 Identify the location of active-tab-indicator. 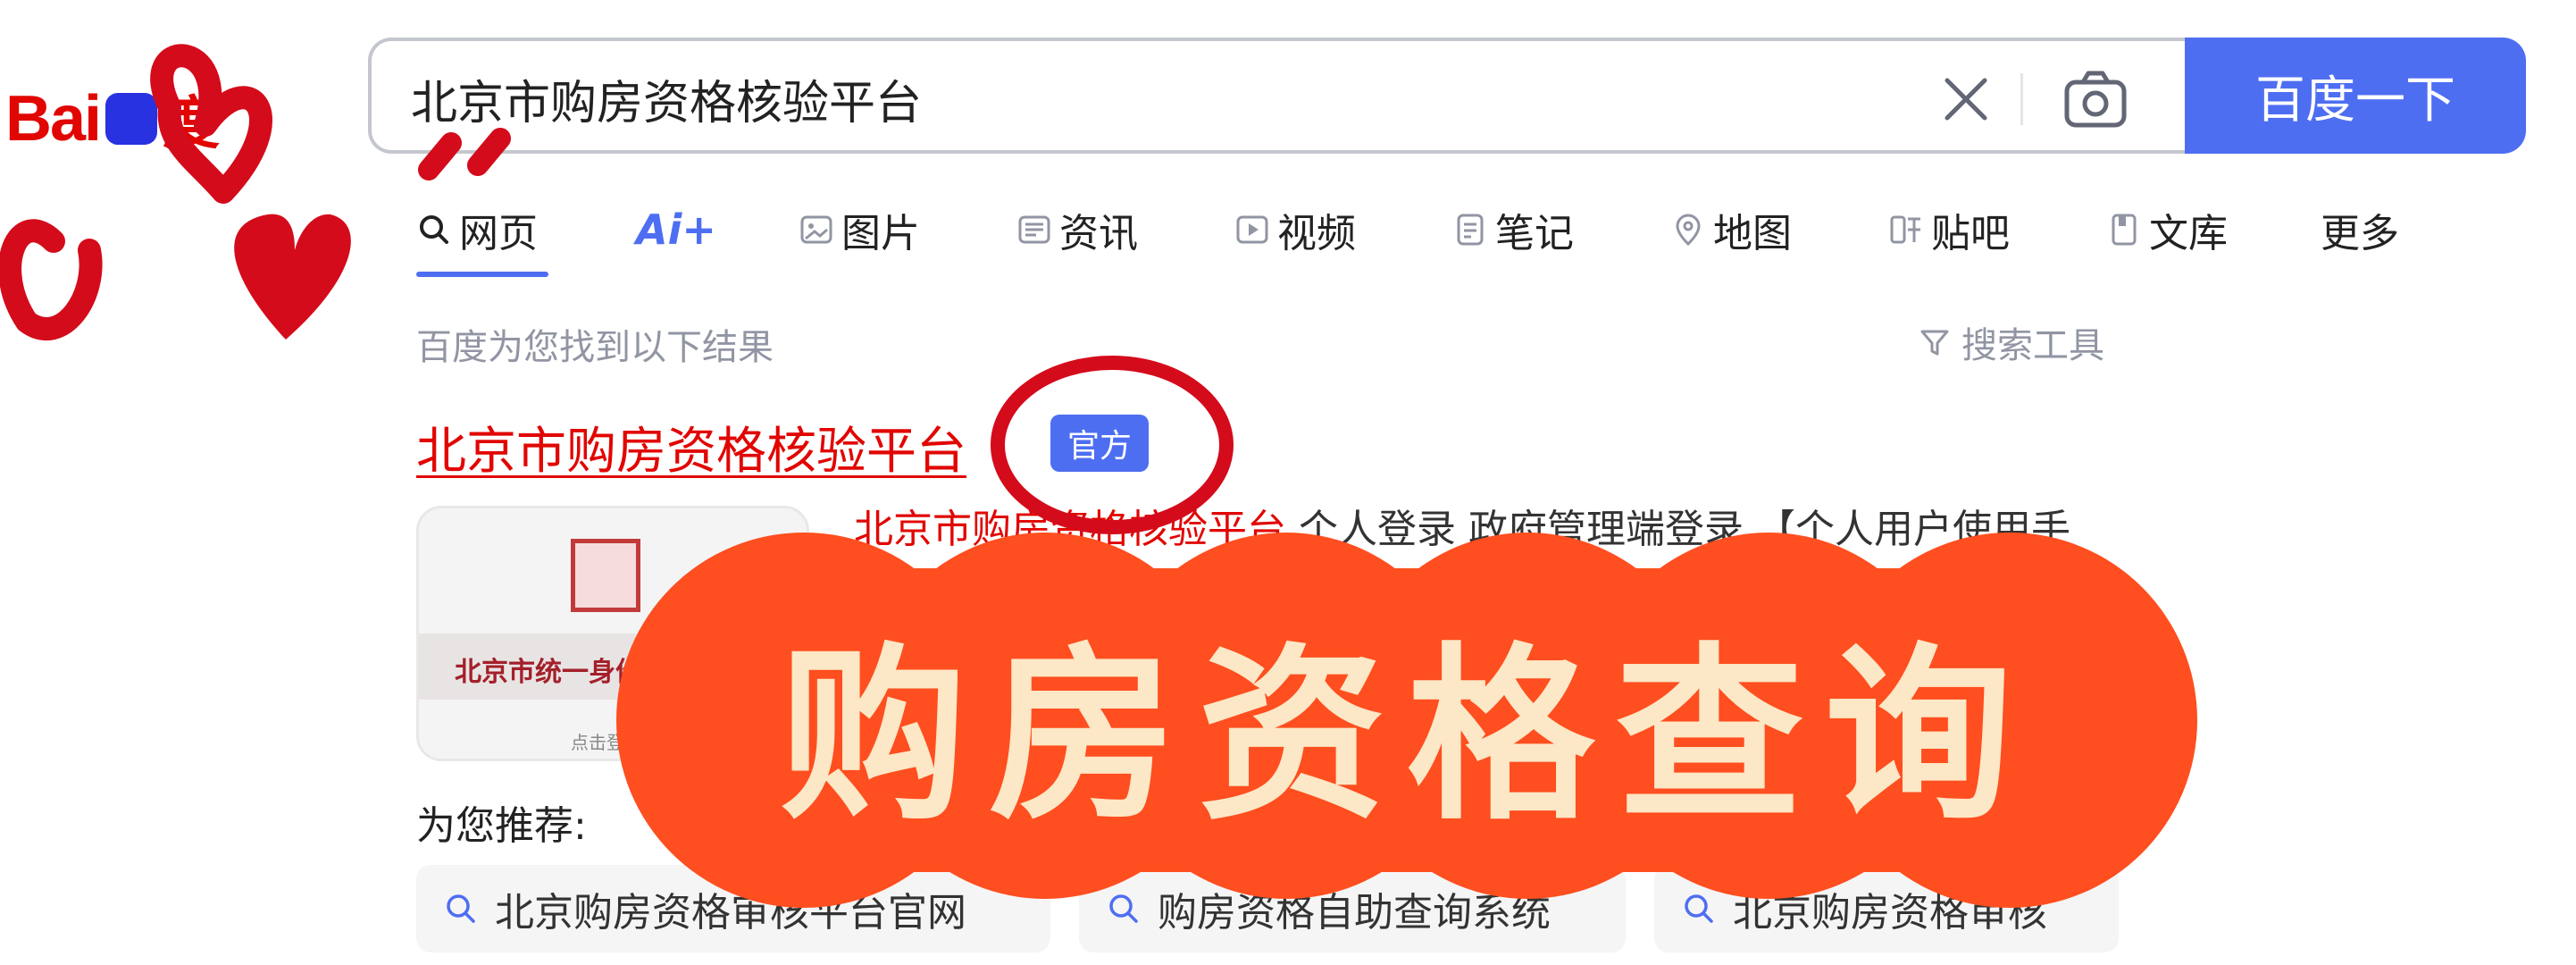
(482, 274).